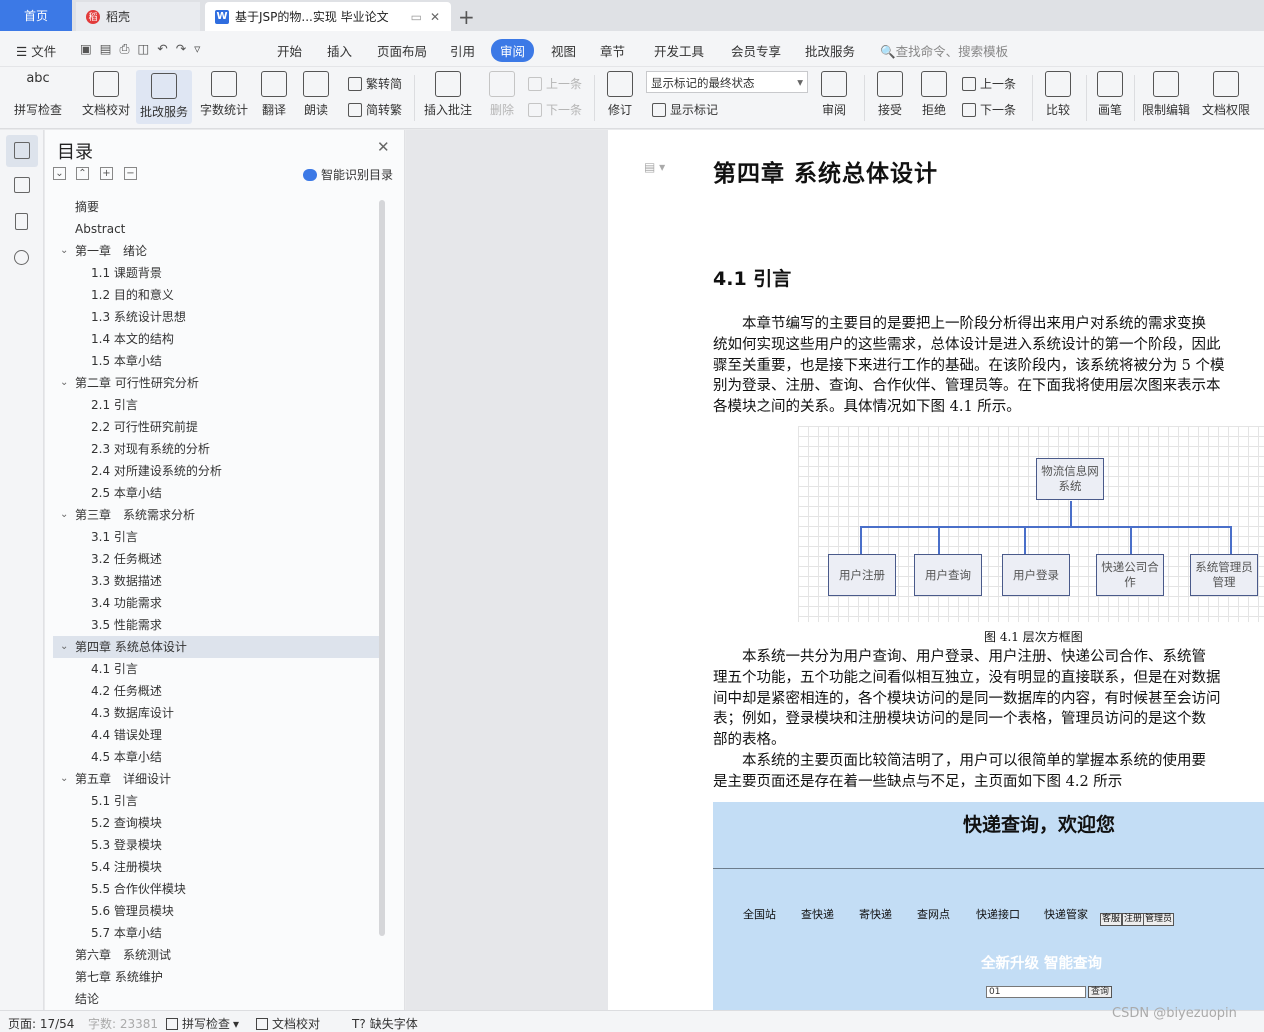  I want to click on insert-comment-button: 插入批注, so click(448, 94).